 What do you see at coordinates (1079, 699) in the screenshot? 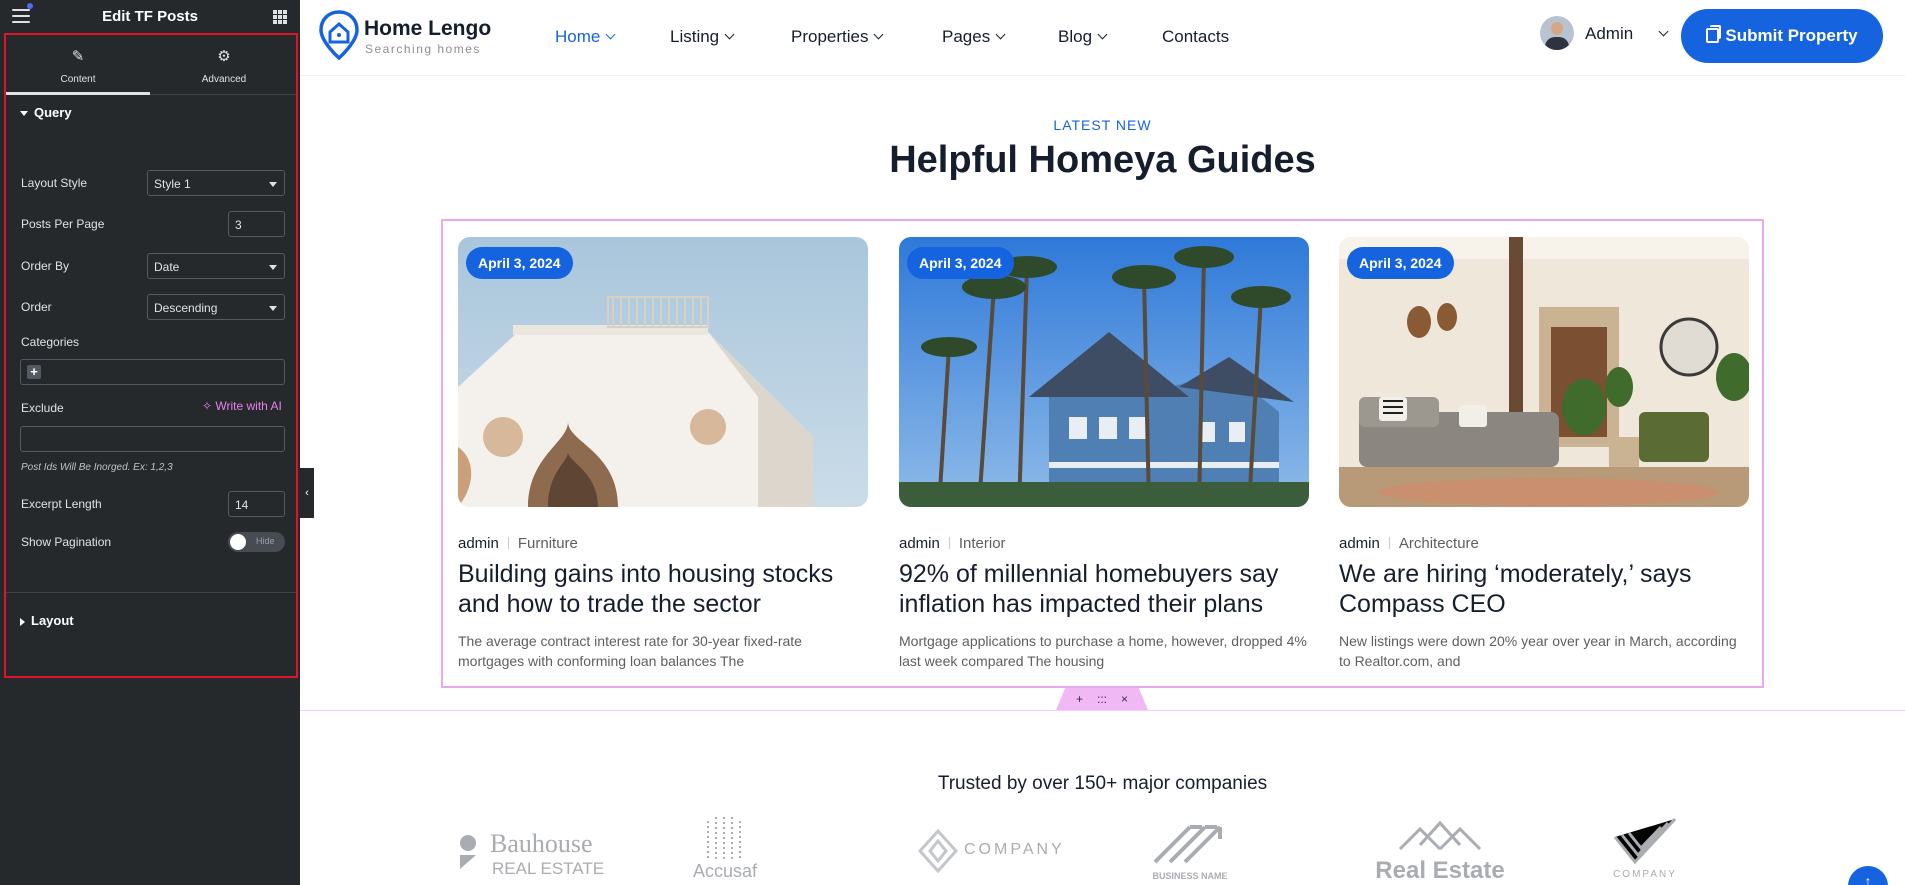
I see `add-section-icon: +` at bounding box center [1079, 699].